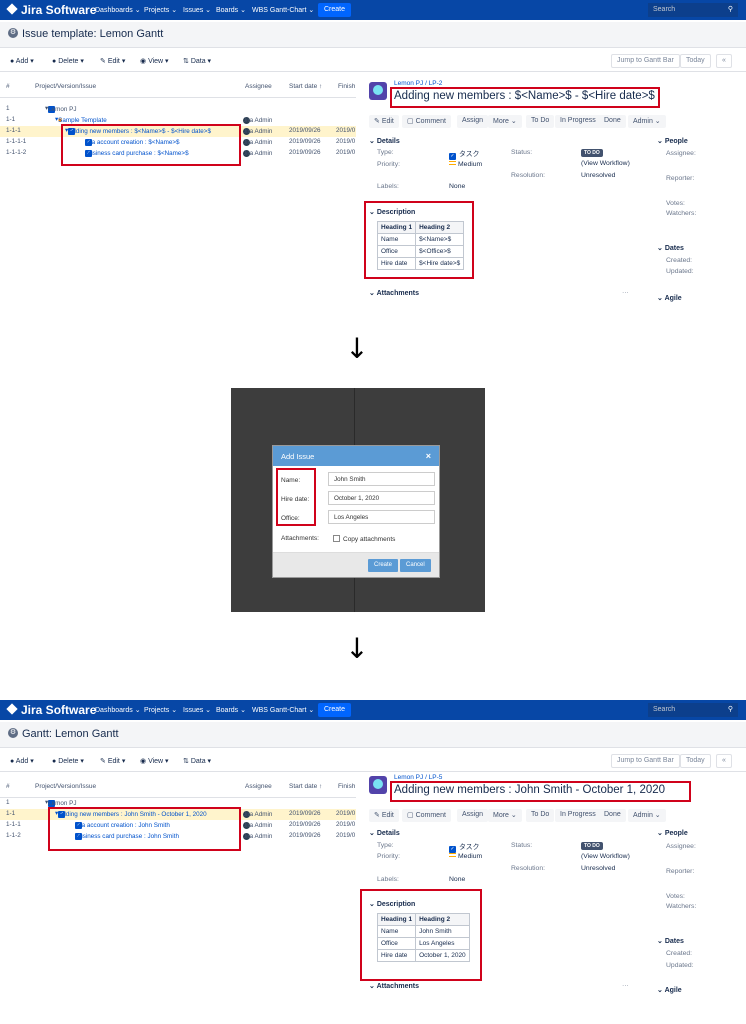 Image resolution: width=746 pixels, height=1024 pixels. Describe the element at coordinates (305, 152) in the screenshot. I see `row-start: 2019/09/26` at that location.